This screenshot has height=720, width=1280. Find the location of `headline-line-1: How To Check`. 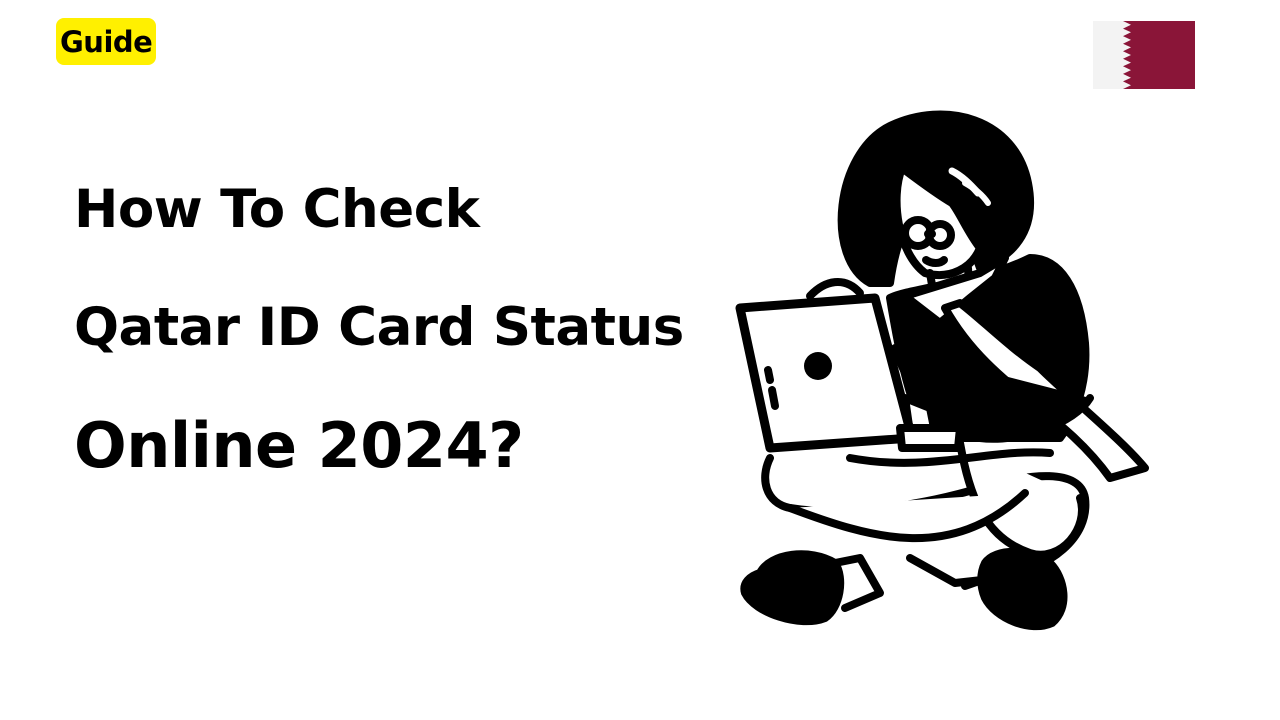

headline-line-1: How To Check is located at coordinates (277, 209).